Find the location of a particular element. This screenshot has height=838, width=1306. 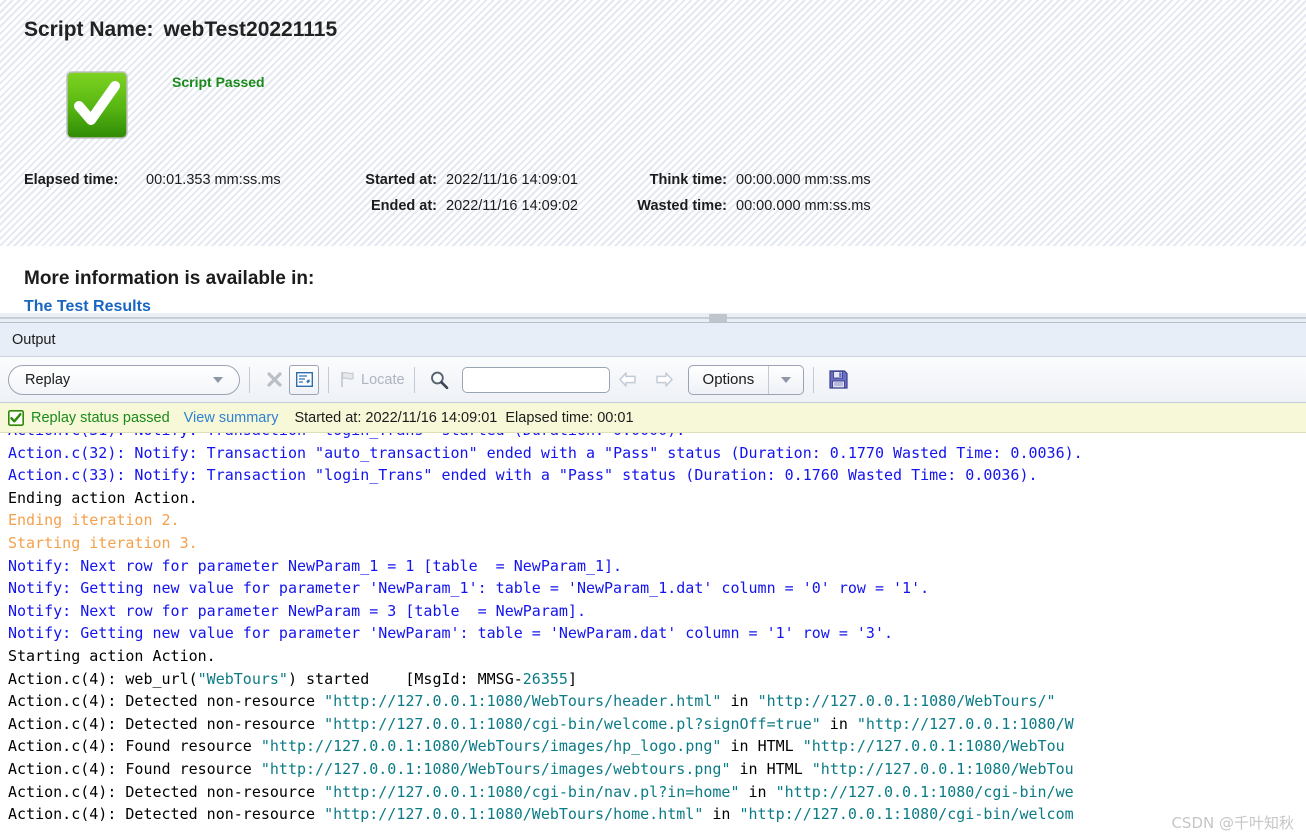

log-segment: "http://127.0.0.1:1080/cgi-bin/we is located at coordinates (924, 791).